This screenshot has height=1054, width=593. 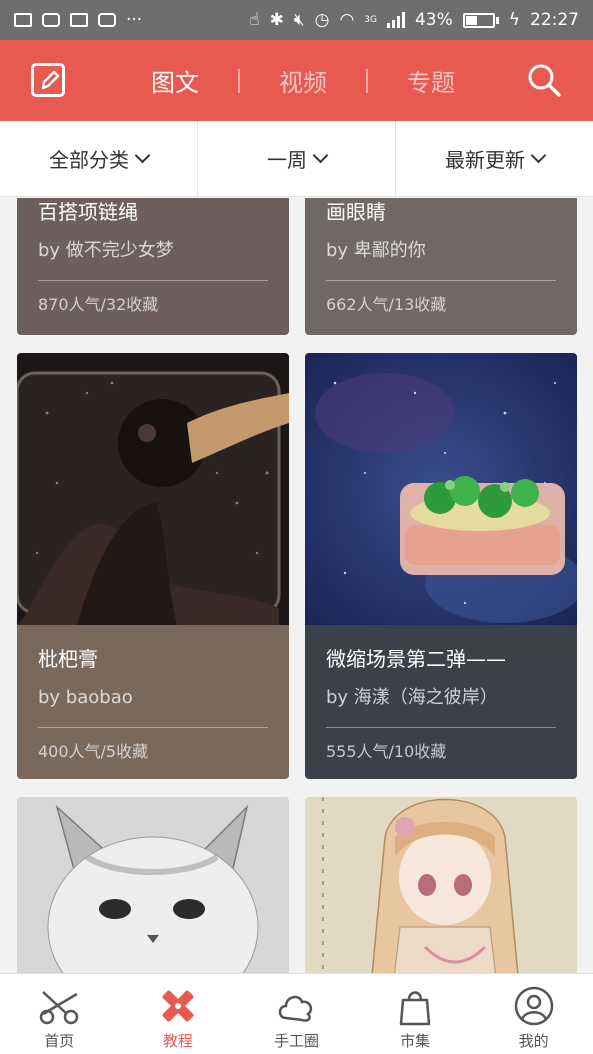 I want to click on bluetooth-icon: ✱, so click(x=276, y=20).